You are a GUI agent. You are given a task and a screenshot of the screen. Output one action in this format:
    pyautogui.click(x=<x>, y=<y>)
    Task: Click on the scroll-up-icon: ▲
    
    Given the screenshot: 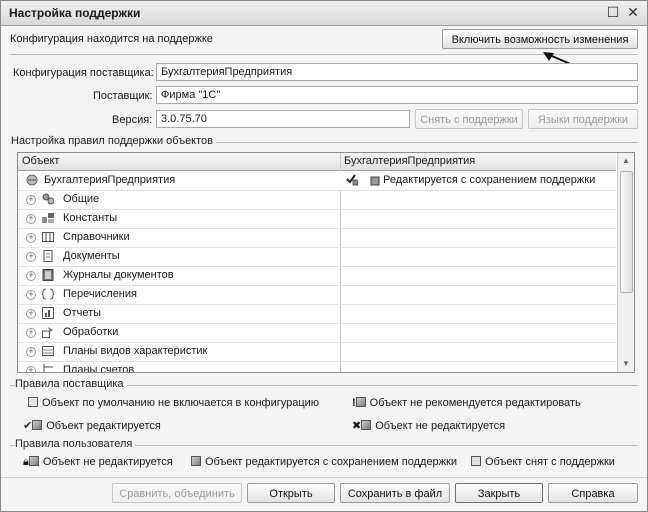 What is the action you would take?
    pyautogui.click(x=626, y=161)
    